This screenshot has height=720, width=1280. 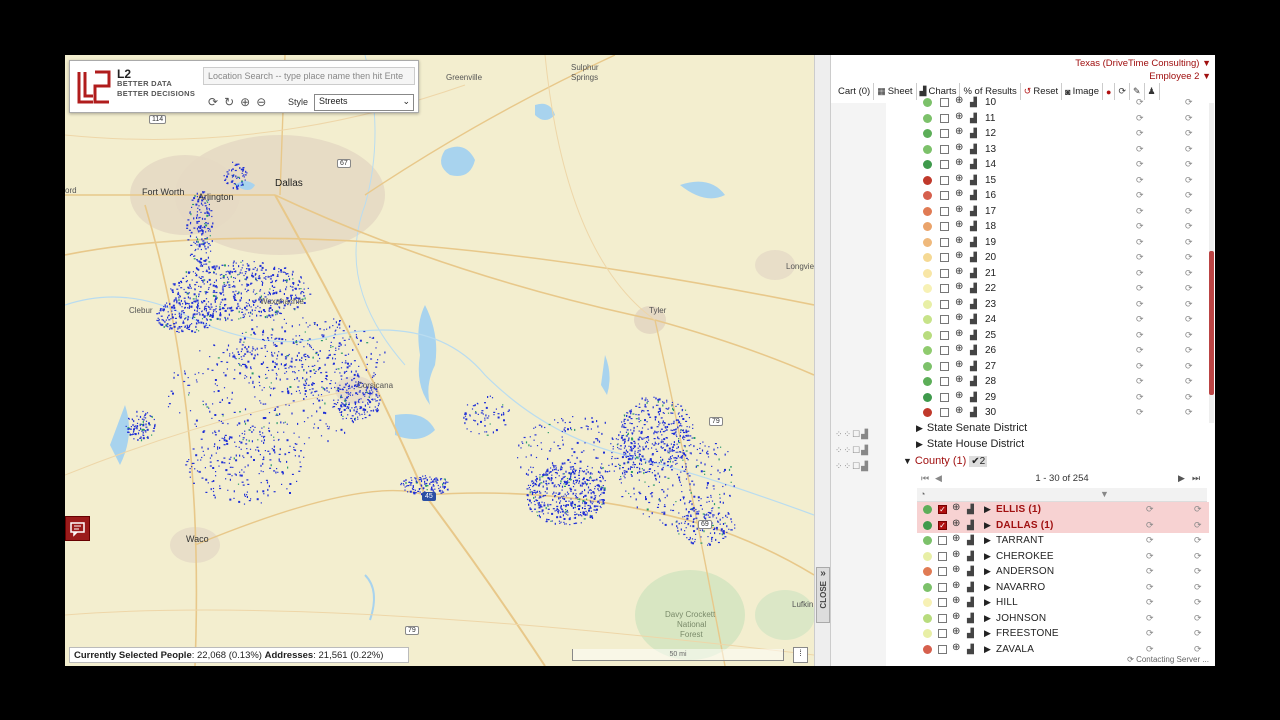 What do you see at coordinates (1143, 63) in the screenshot?
I see `account-selector: Texas (DriveTime Consulting) ▼` at bounding box center [1143, 63].